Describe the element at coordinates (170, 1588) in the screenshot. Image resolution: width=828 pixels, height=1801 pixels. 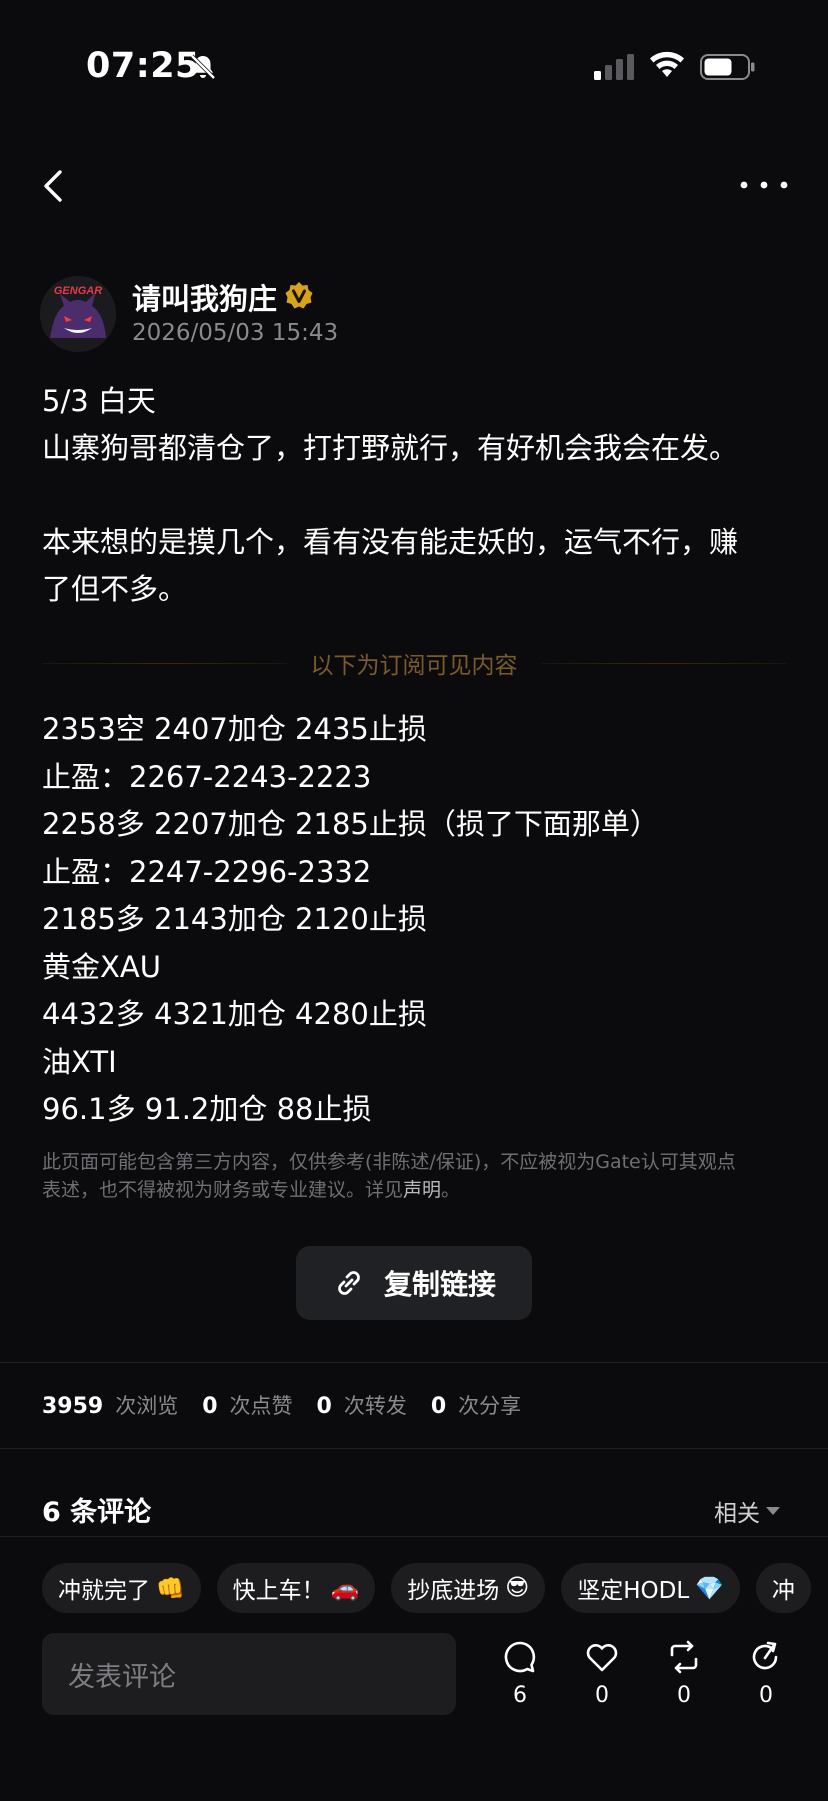
I see `fist-emoji-icon: 👊` at that location.